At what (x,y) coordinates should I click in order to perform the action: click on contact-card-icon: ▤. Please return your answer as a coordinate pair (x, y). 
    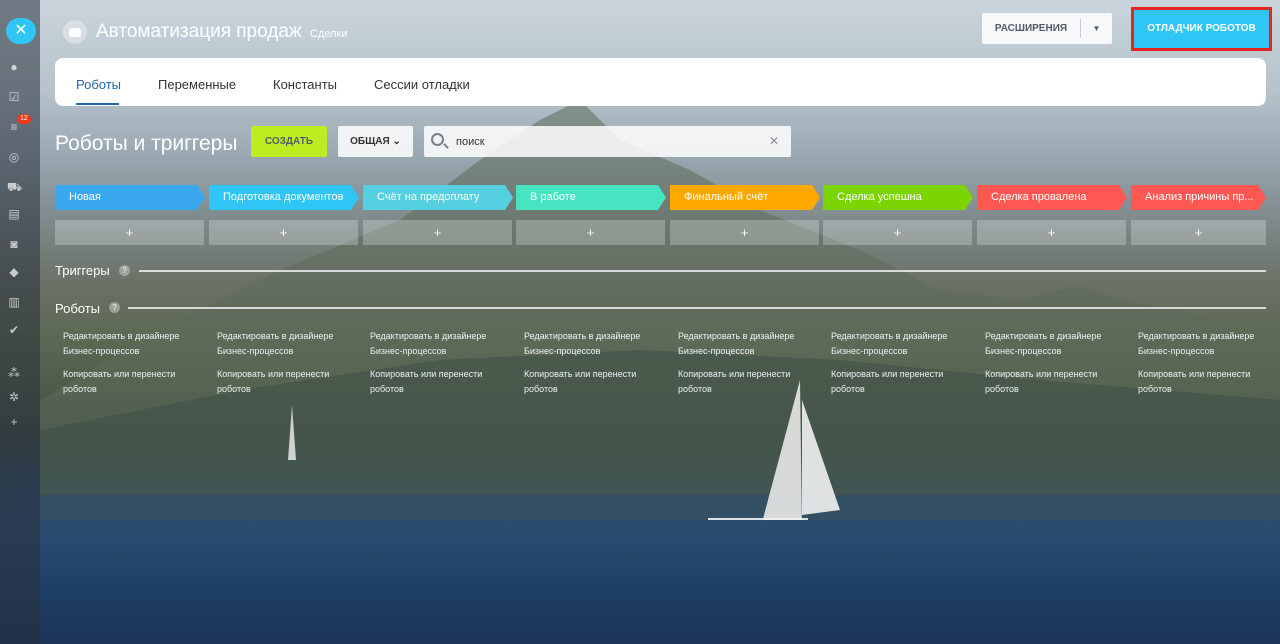
    Looking at the image, I should click on (14, 214).